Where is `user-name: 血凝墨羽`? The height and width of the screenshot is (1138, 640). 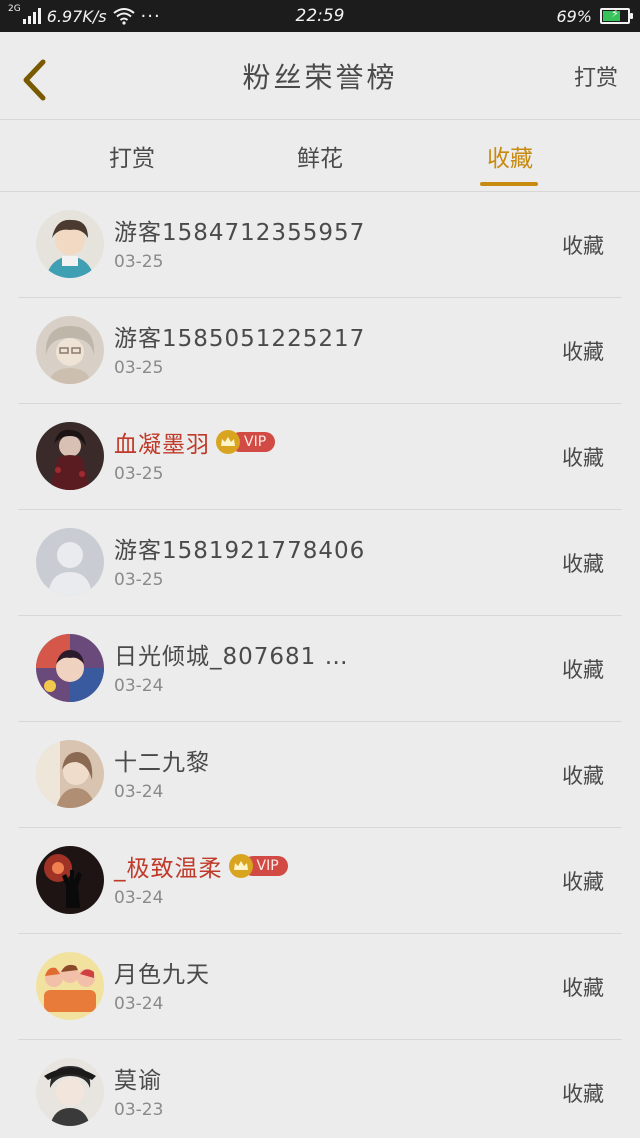
user-name: 血凝墨羽 is located at coordinates (162, 442).